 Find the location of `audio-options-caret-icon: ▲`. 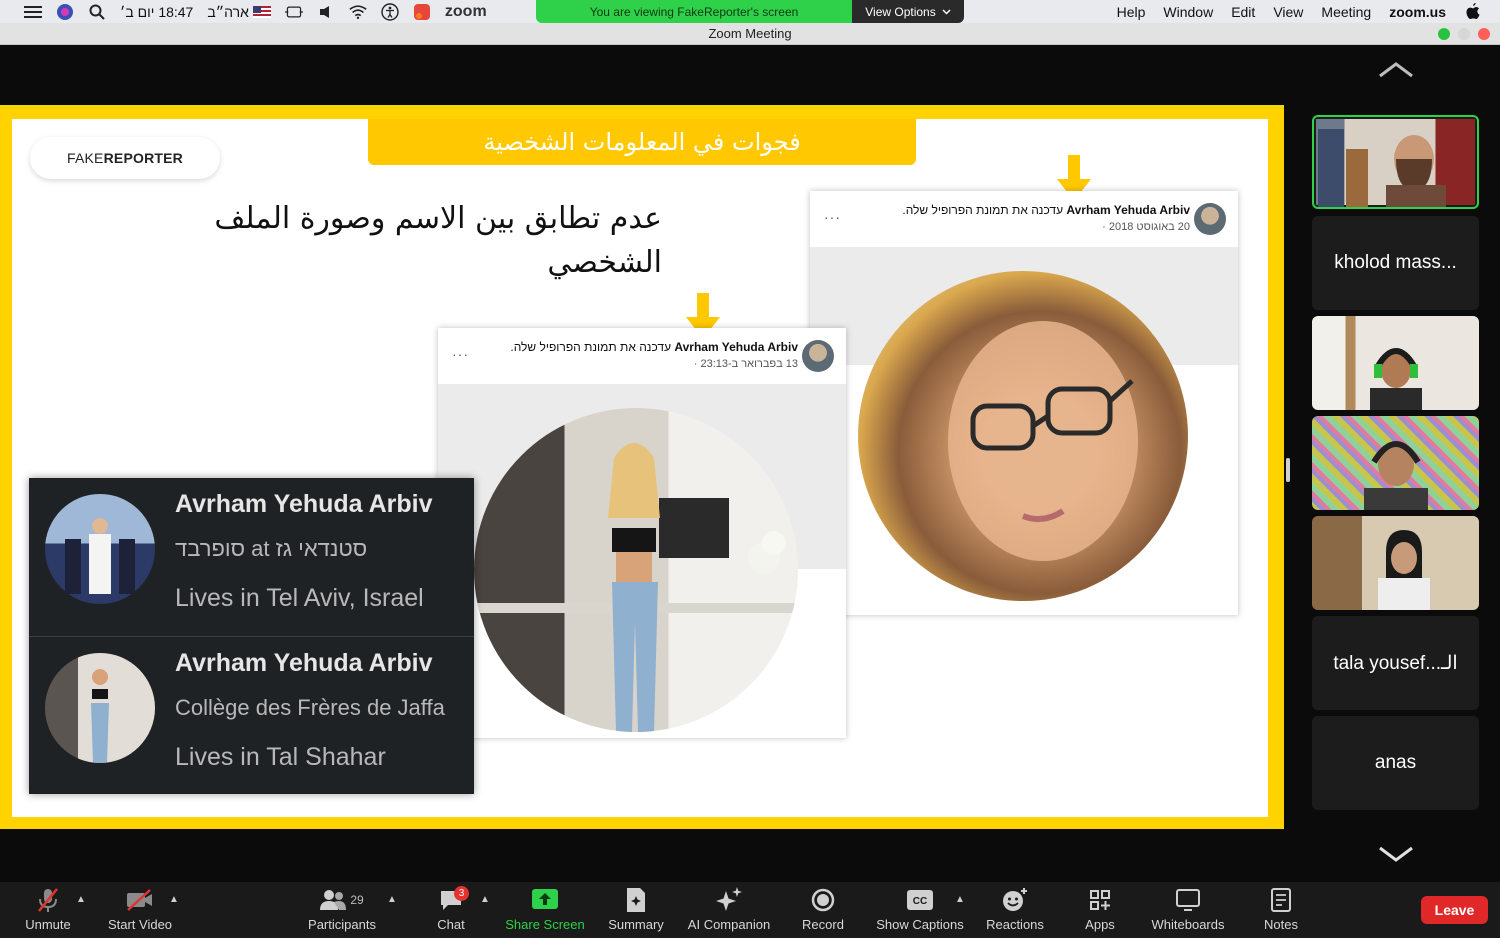

audio-options-caret-icon: ▲ is located at coordinates (81, 899).